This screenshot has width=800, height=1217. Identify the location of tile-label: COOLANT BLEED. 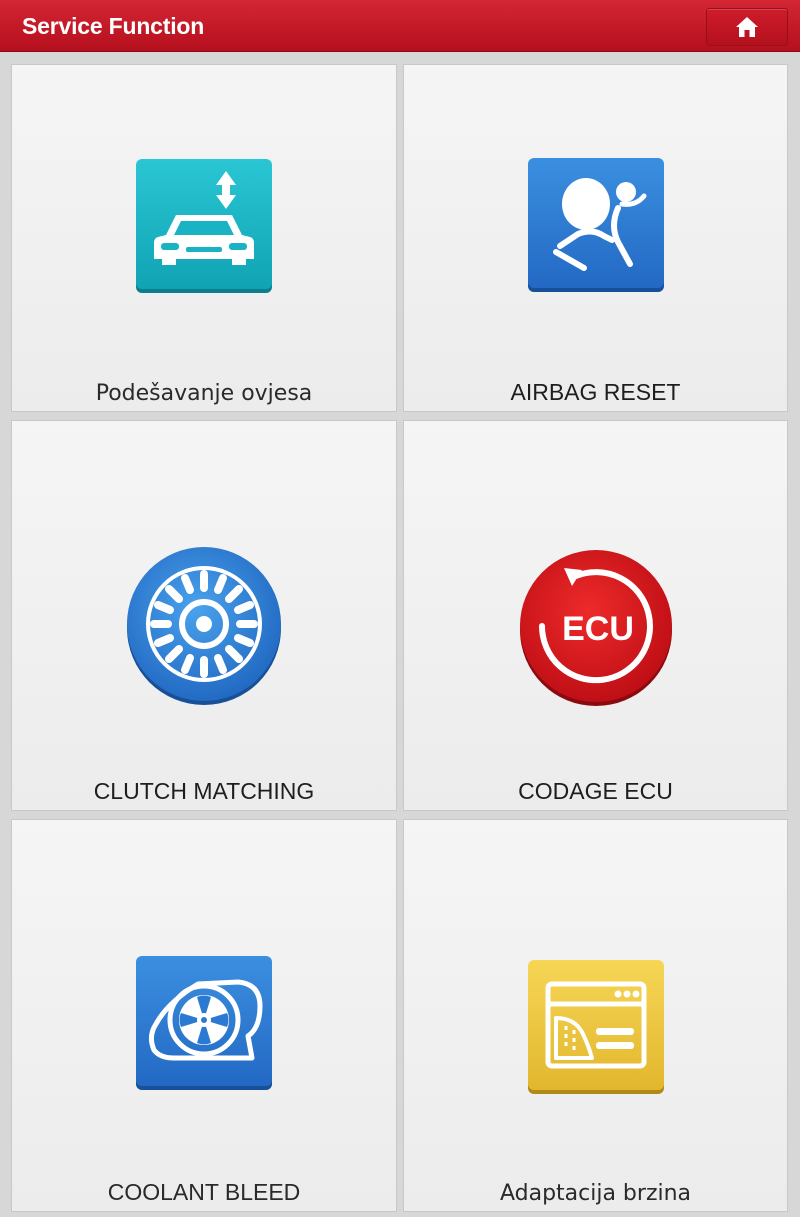
(204, 1192).